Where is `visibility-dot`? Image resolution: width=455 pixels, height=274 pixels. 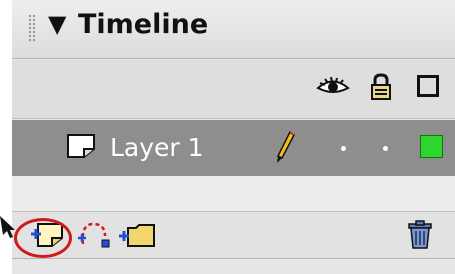 visibility-dot is located at coordinates (343, 148).